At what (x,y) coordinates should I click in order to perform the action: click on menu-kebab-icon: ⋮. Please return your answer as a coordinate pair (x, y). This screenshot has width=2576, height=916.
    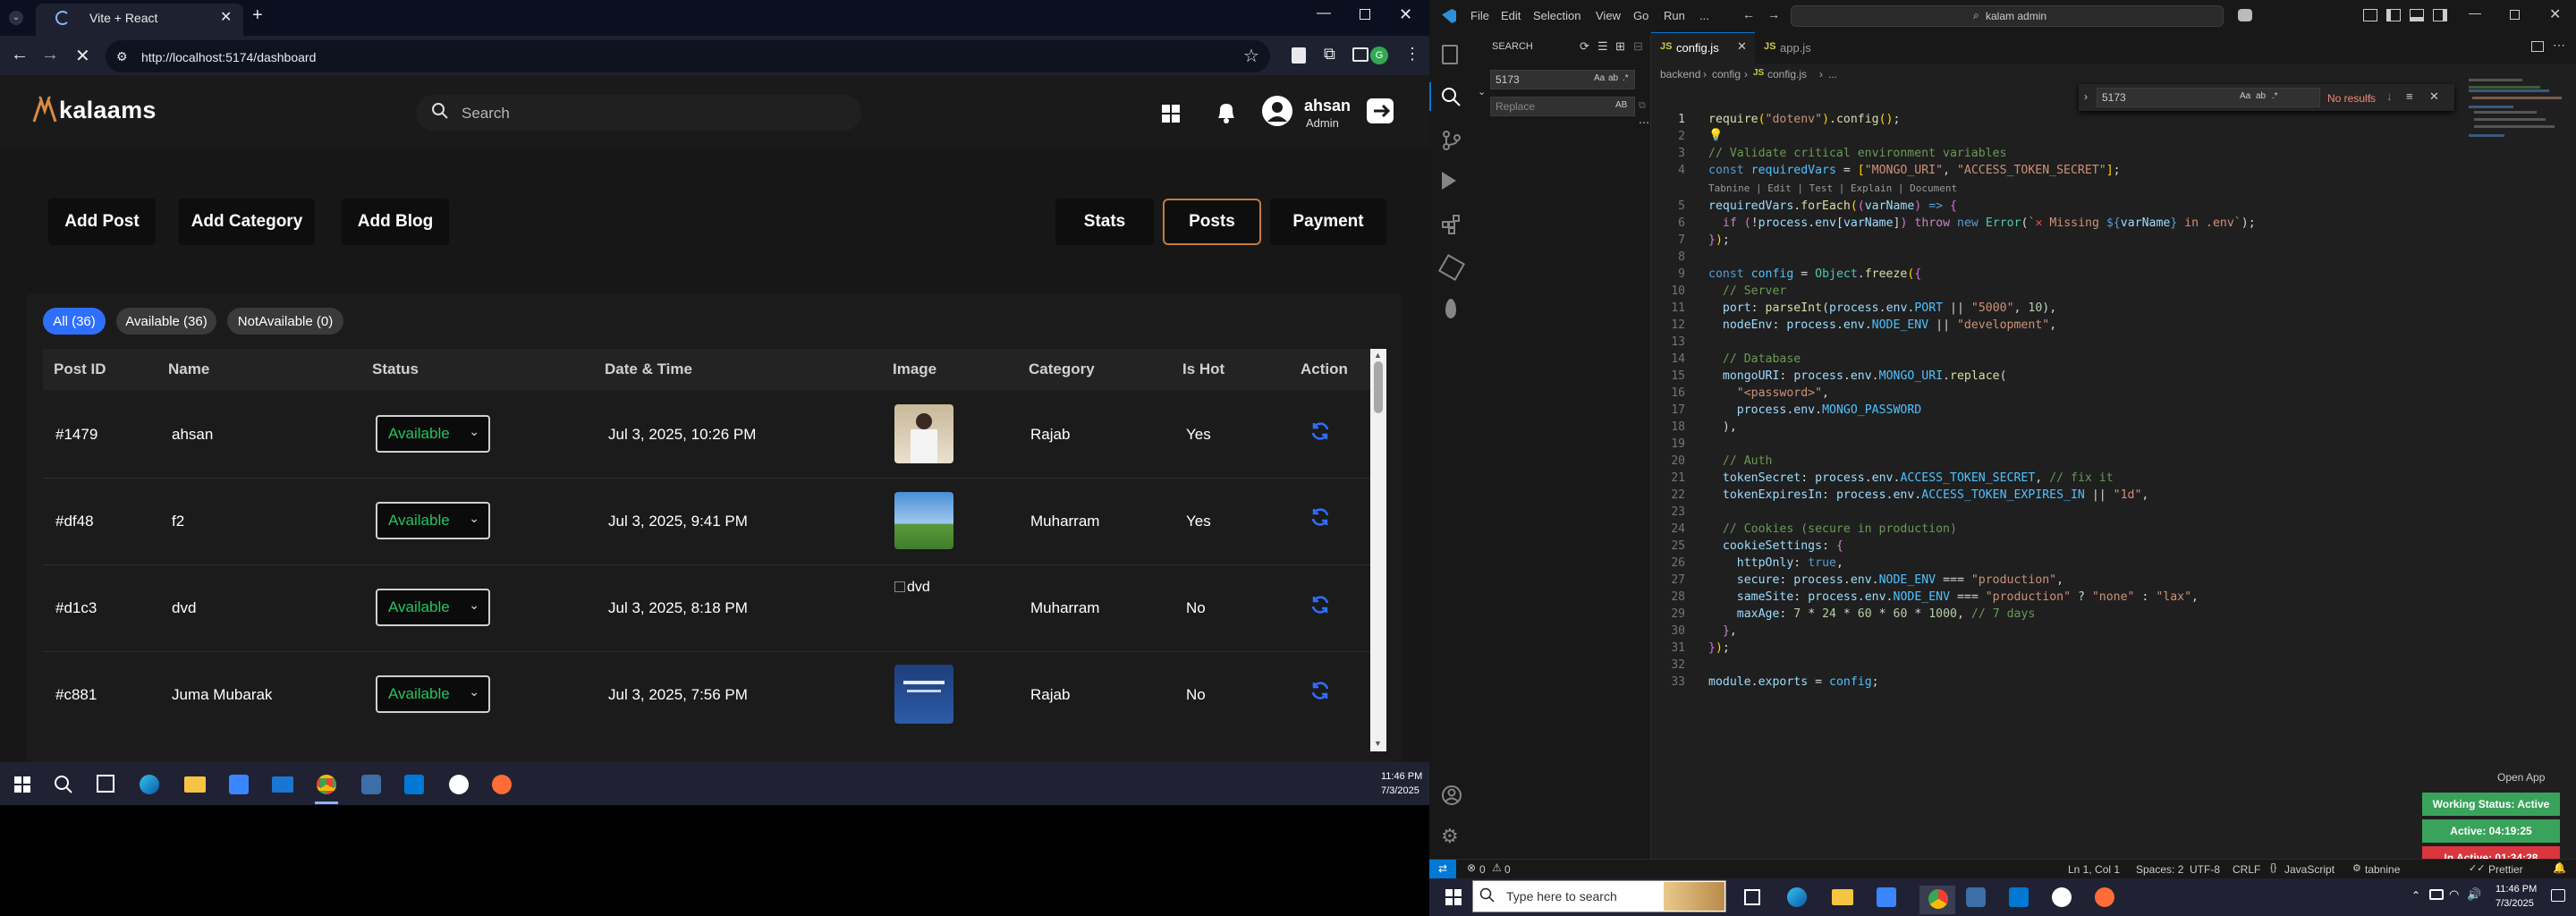
    Looking at the image, I should click on (1412, 54).